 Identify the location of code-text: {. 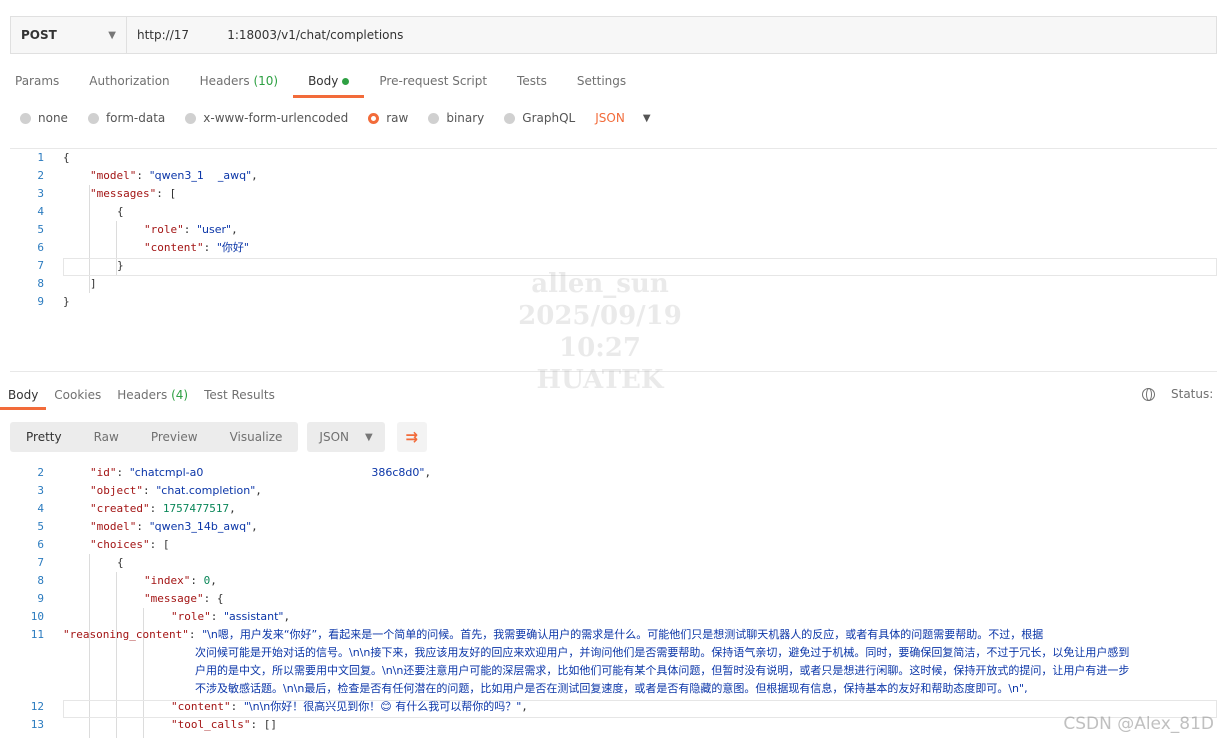
(120, 212).